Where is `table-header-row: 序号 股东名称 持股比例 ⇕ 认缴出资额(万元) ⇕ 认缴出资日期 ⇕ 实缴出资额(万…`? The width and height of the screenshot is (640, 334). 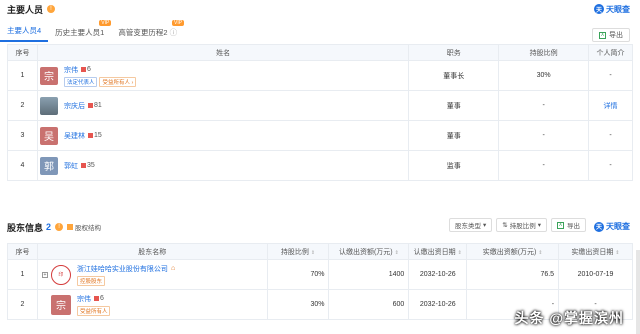
table-header-row: 序号 股东名称 持股比例 ⇕ 认缴出资额(万元) ⇕ 认缴出资日期 ⇕ 实缴出资额(万… is located at coordinates (320, 251).